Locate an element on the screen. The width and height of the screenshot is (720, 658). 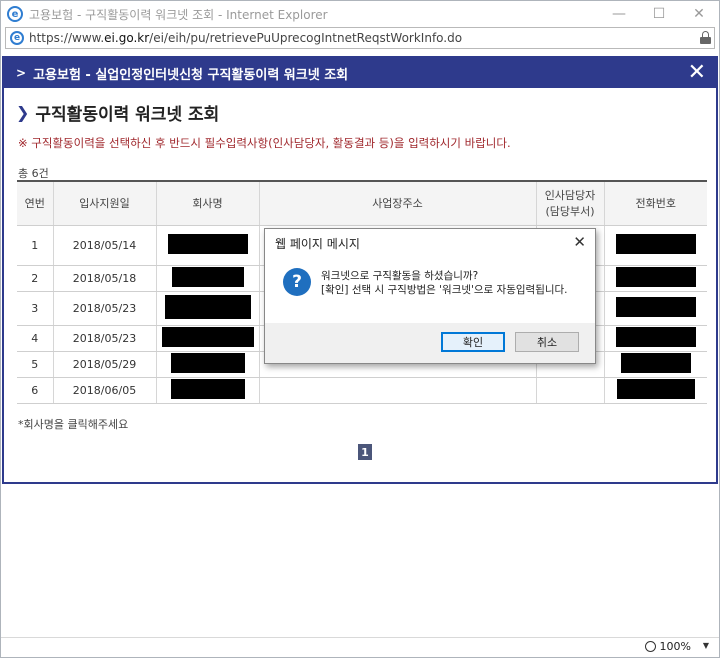
zoom-control: 100% is located at coordinates (667, 646).